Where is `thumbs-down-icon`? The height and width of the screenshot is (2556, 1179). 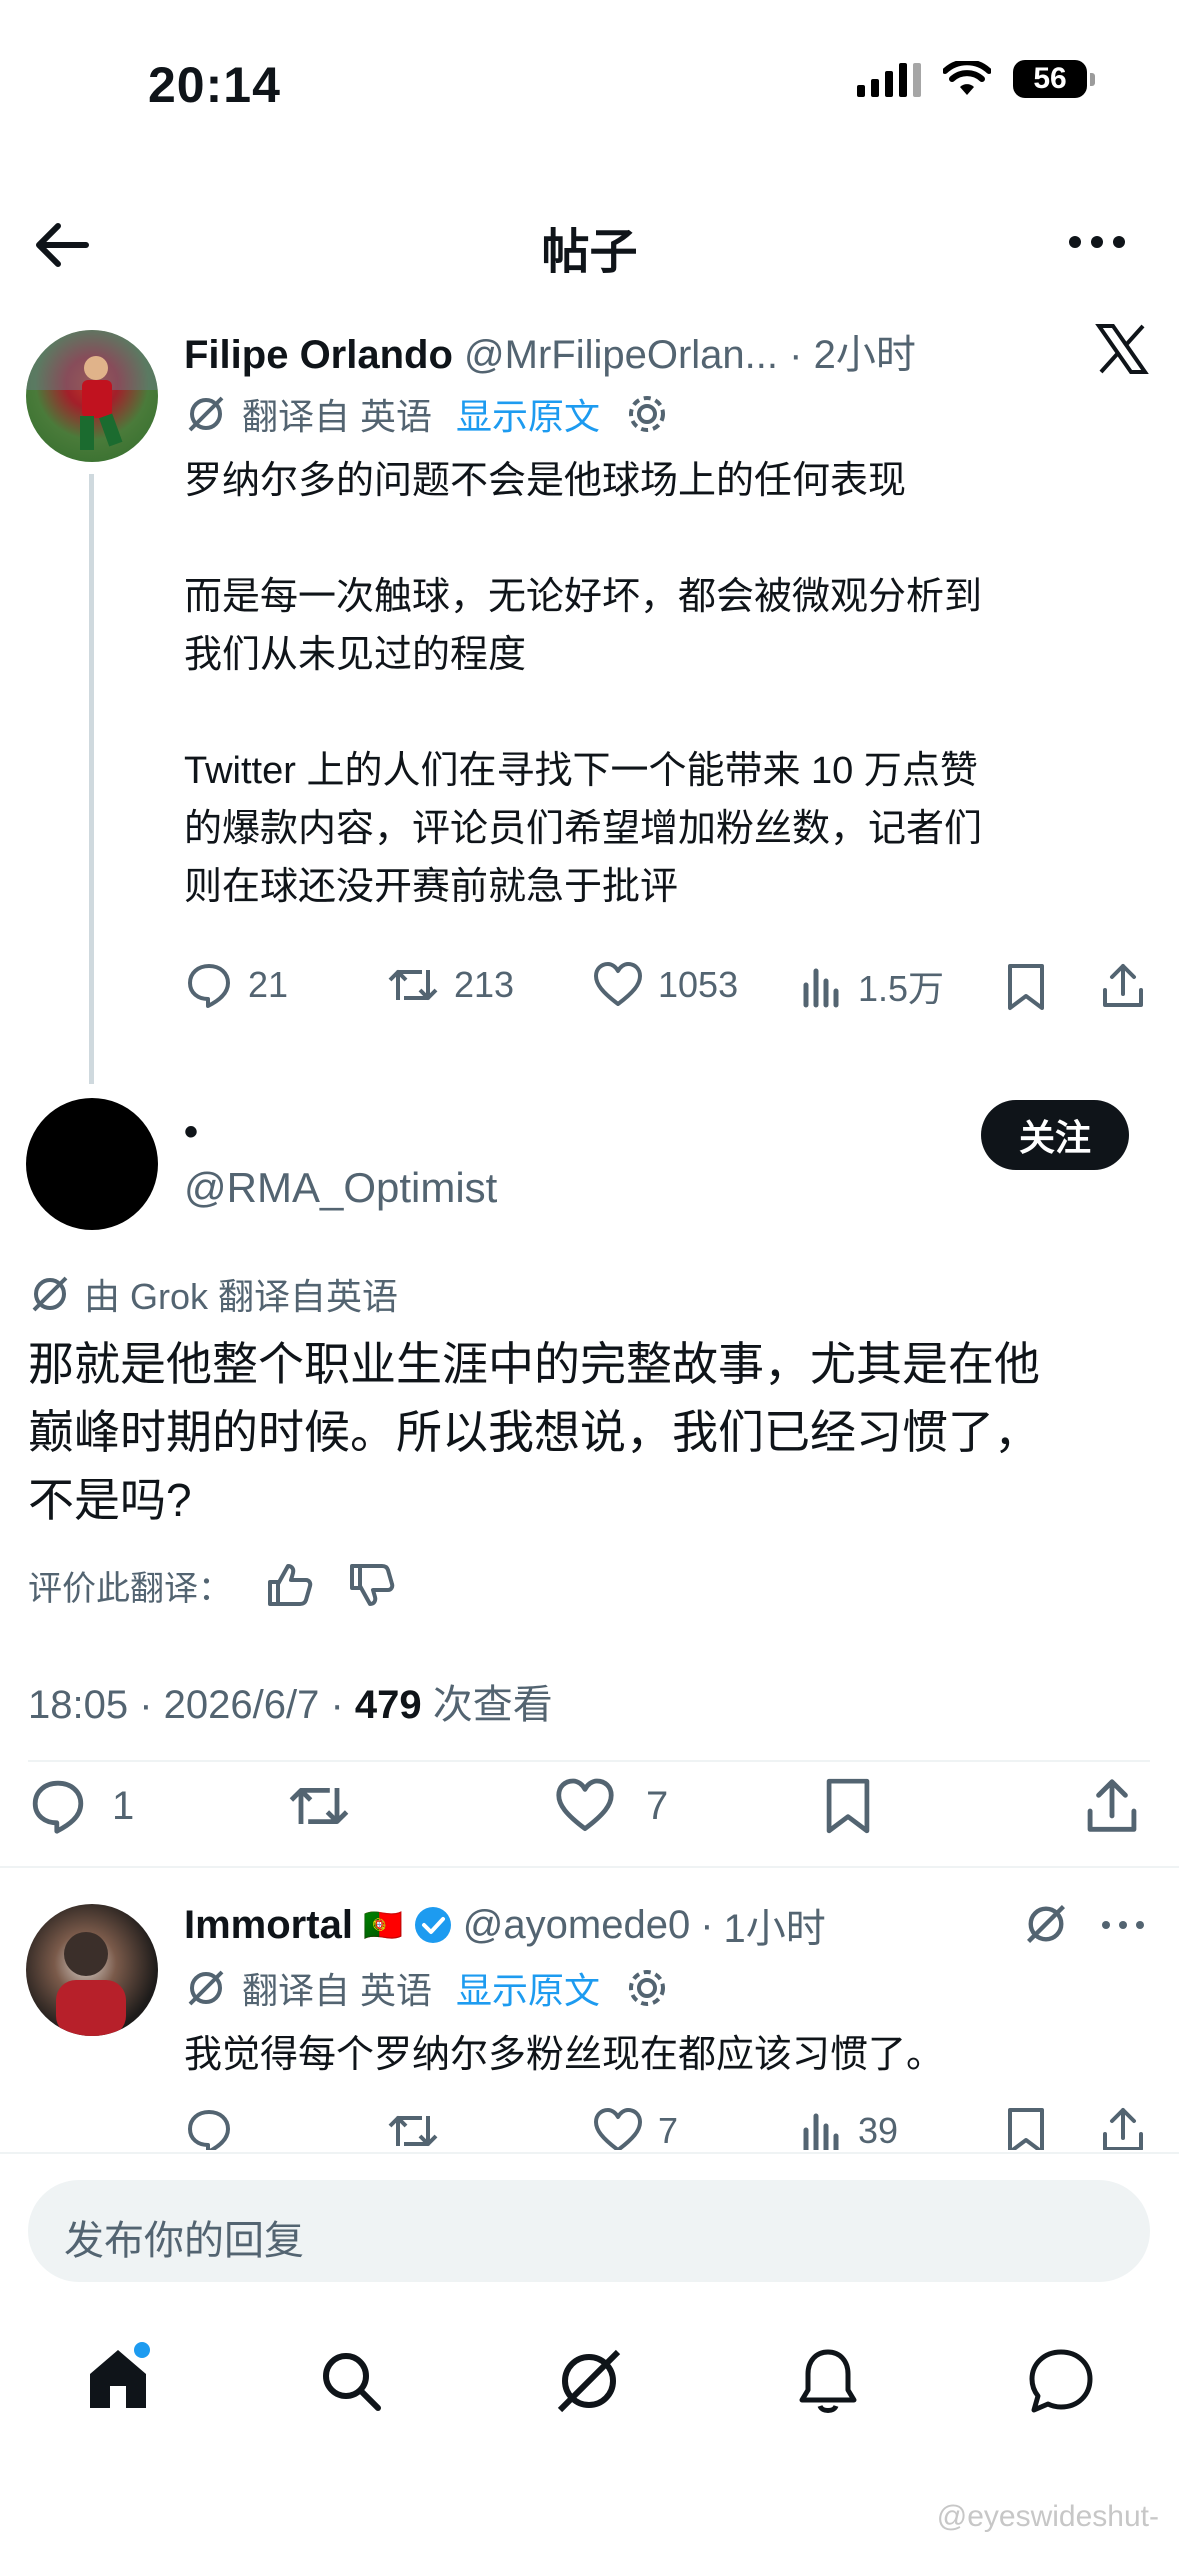
thumbs-down-icon is located at coordinates (371, 1585).